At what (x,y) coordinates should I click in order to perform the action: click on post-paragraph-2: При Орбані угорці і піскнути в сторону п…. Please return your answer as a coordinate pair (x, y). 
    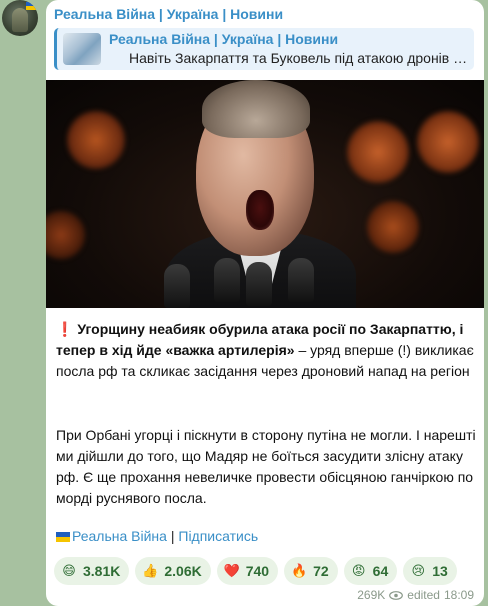
    Looking at the image, I should click on (266, 466).